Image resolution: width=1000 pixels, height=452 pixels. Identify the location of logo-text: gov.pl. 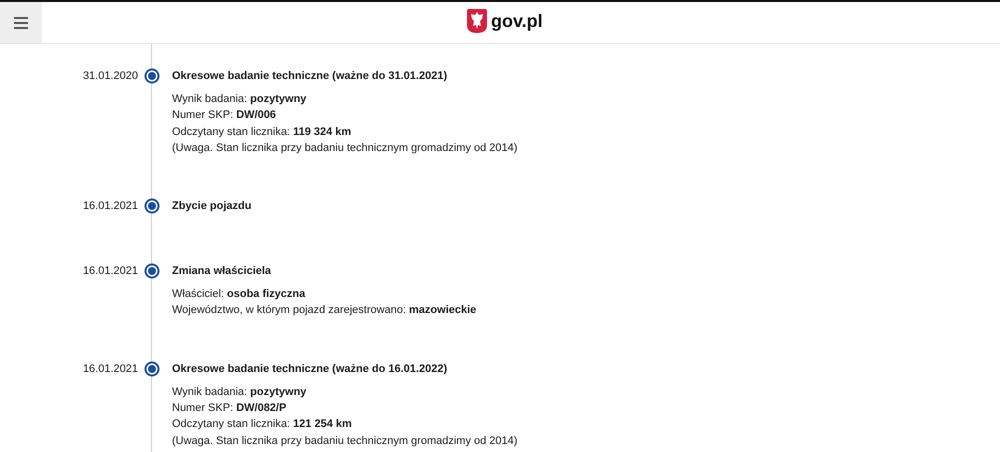
(517, 21).